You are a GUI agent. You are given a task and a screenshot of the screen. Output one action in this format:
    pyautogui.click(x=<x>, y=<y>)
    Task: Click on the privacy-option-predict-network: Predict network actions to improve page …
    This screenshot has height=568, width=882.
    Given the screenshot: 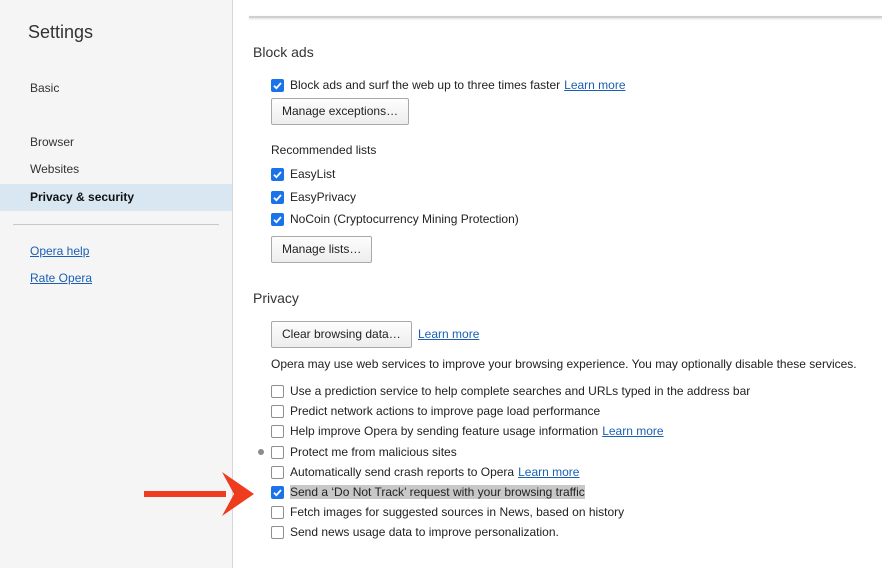 What is the action you would take?
    pyautogui.click(x=435, y=411)
    